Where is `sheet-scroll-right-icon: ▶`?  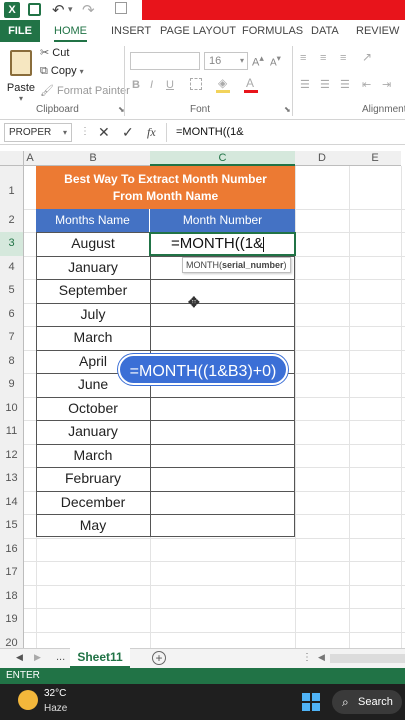 sheet-scroll-right-icon: ▶ is located at coordinates (37, 657).